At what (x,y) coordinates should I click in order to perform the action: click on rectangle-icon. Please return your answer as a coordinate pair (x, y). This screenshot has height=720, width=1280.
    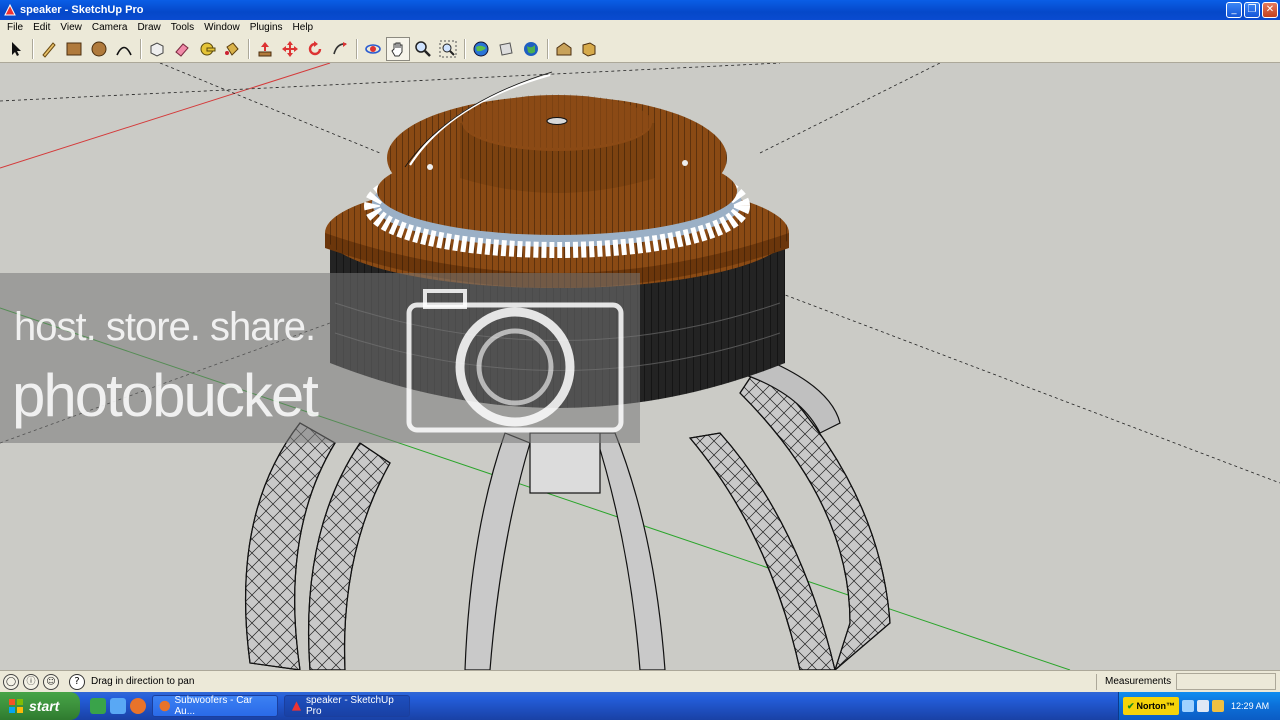
    Looking at the image, I should click on (74, 49).